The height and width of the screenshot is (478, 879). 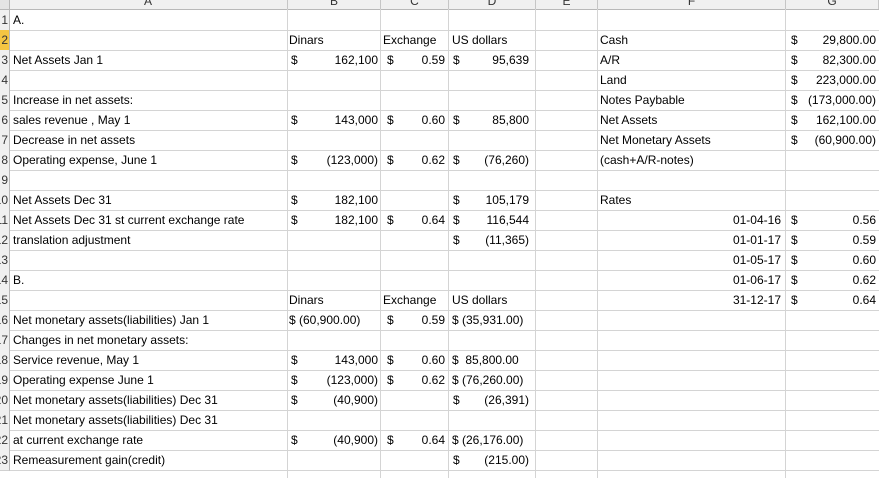 What do you see at coordinates (5, 240) in the screenshot?
I see `row-header: 12` at bounding box center [5, 240].